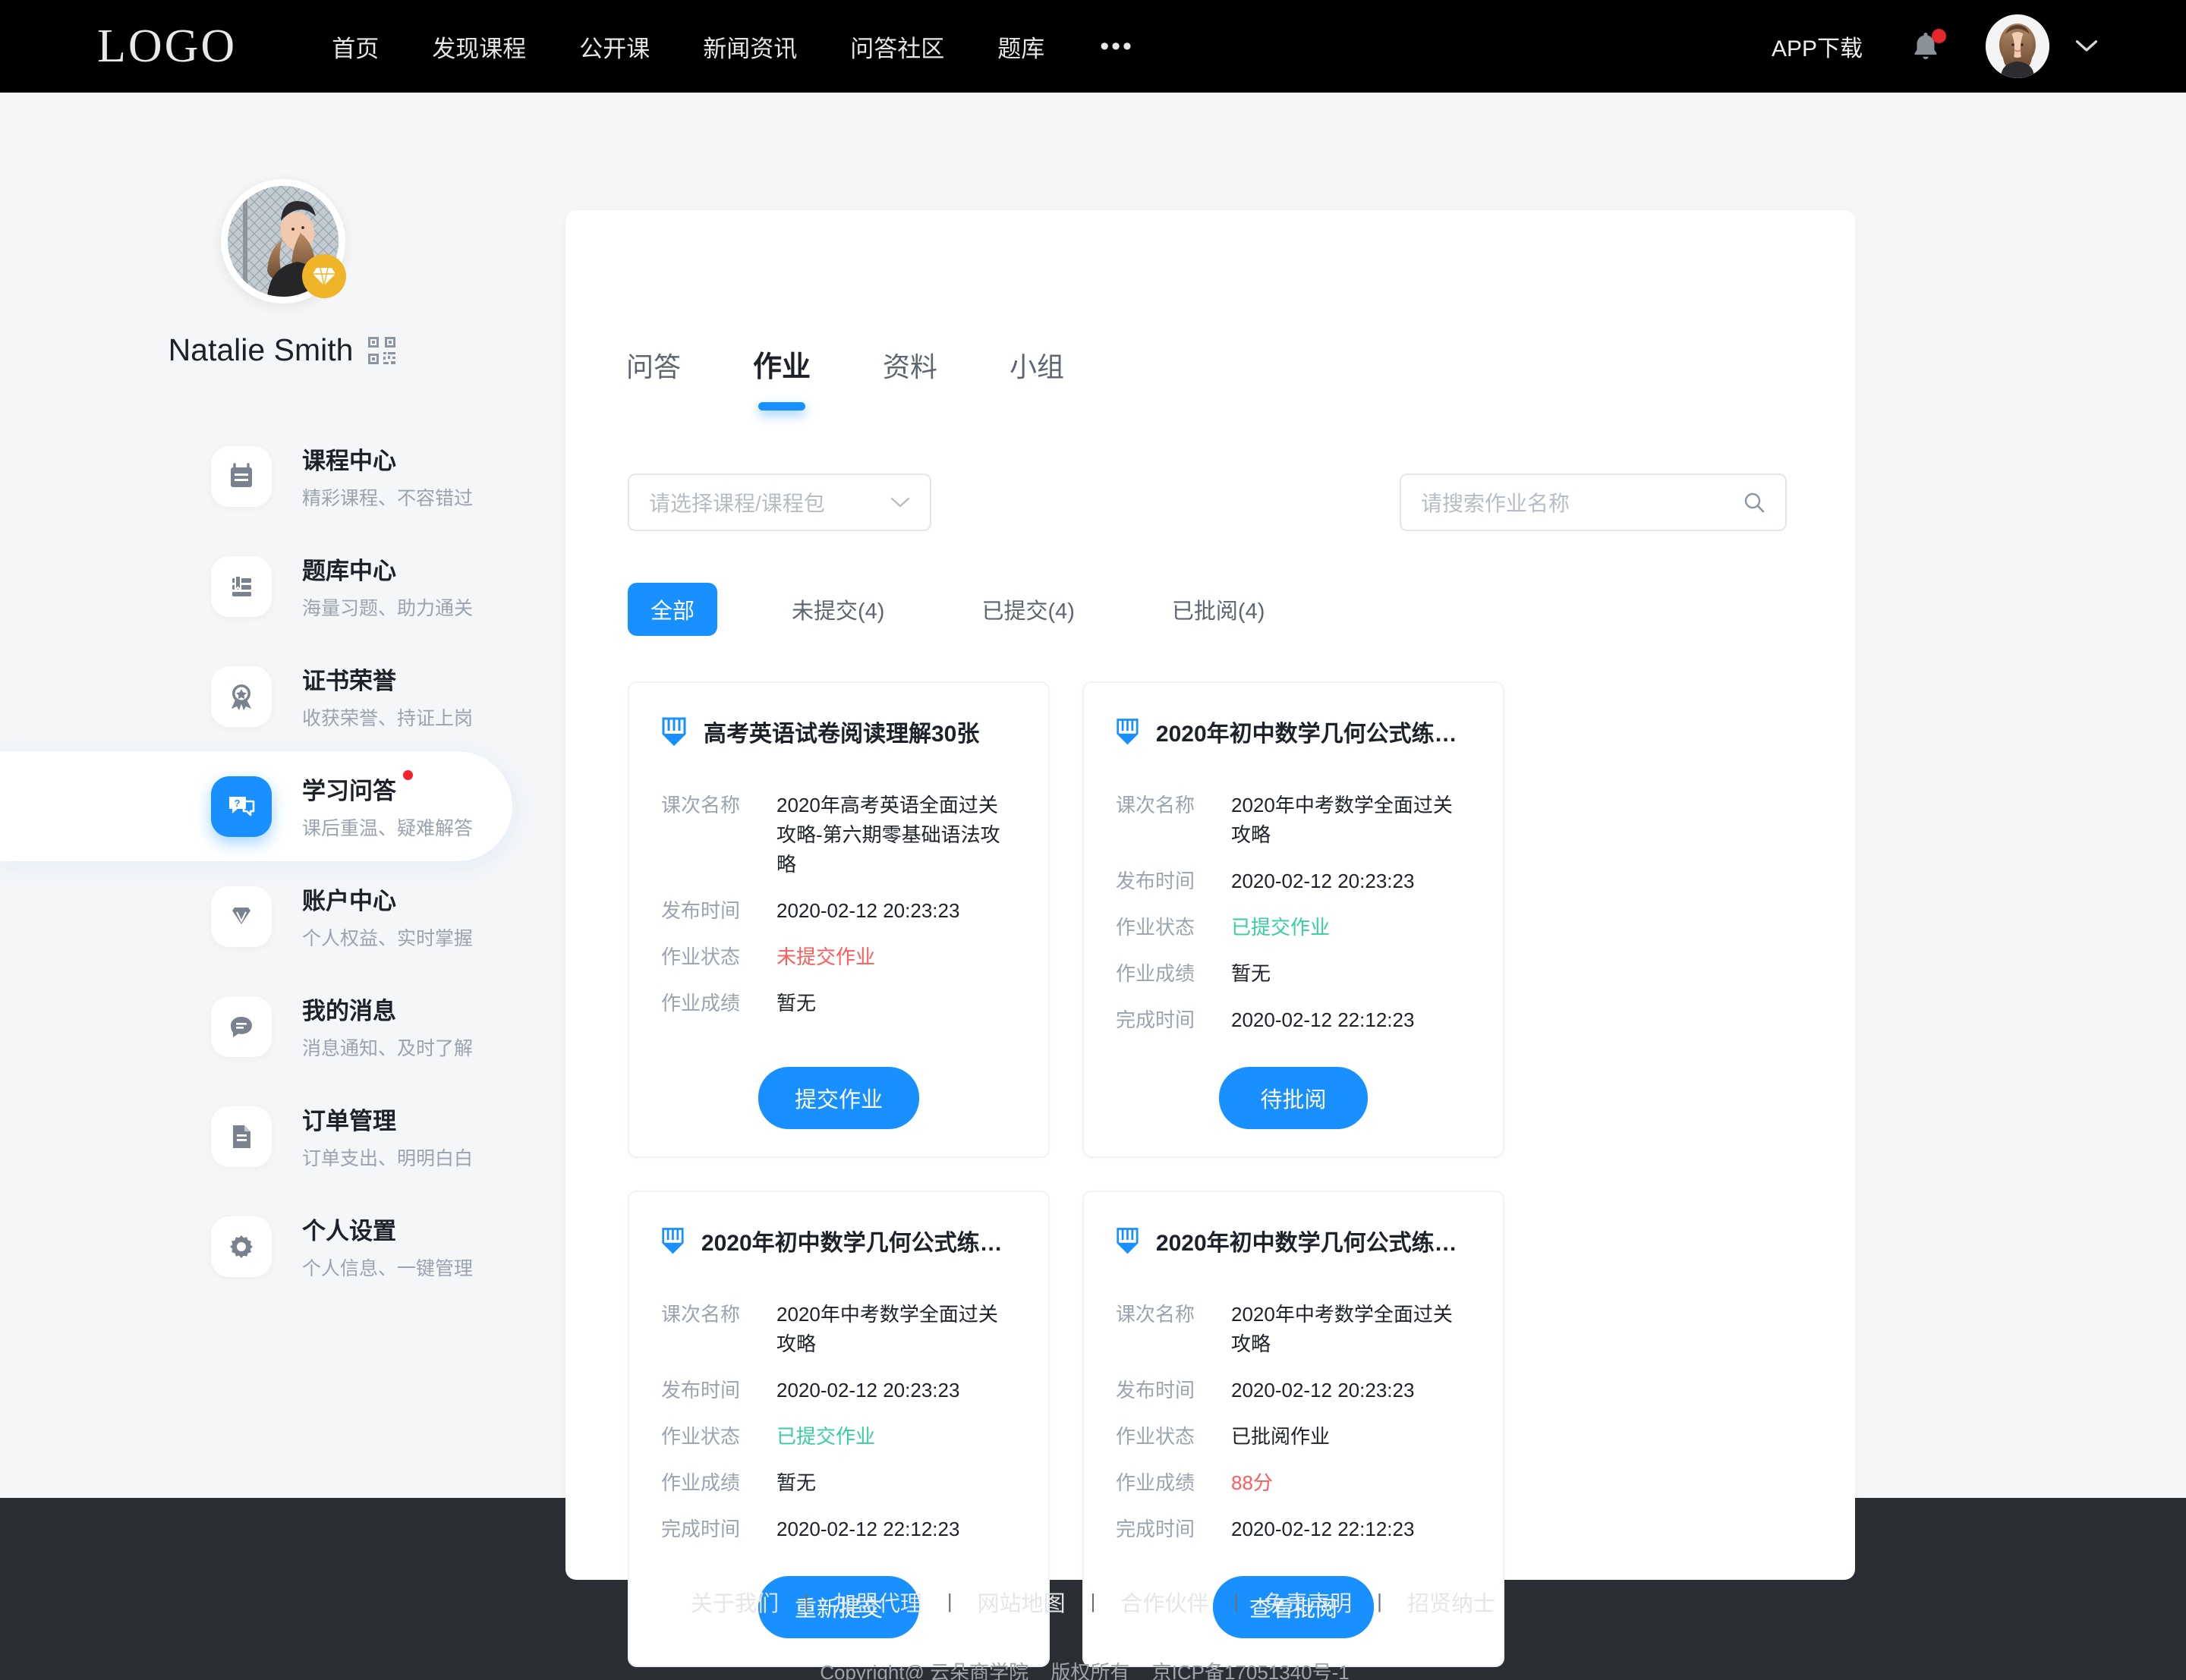  Describe the element at coordinates (838, 1529) in the screenshot. I see `field-finish-time: 完成时间 2020-02-12 22:12:23` at that location.